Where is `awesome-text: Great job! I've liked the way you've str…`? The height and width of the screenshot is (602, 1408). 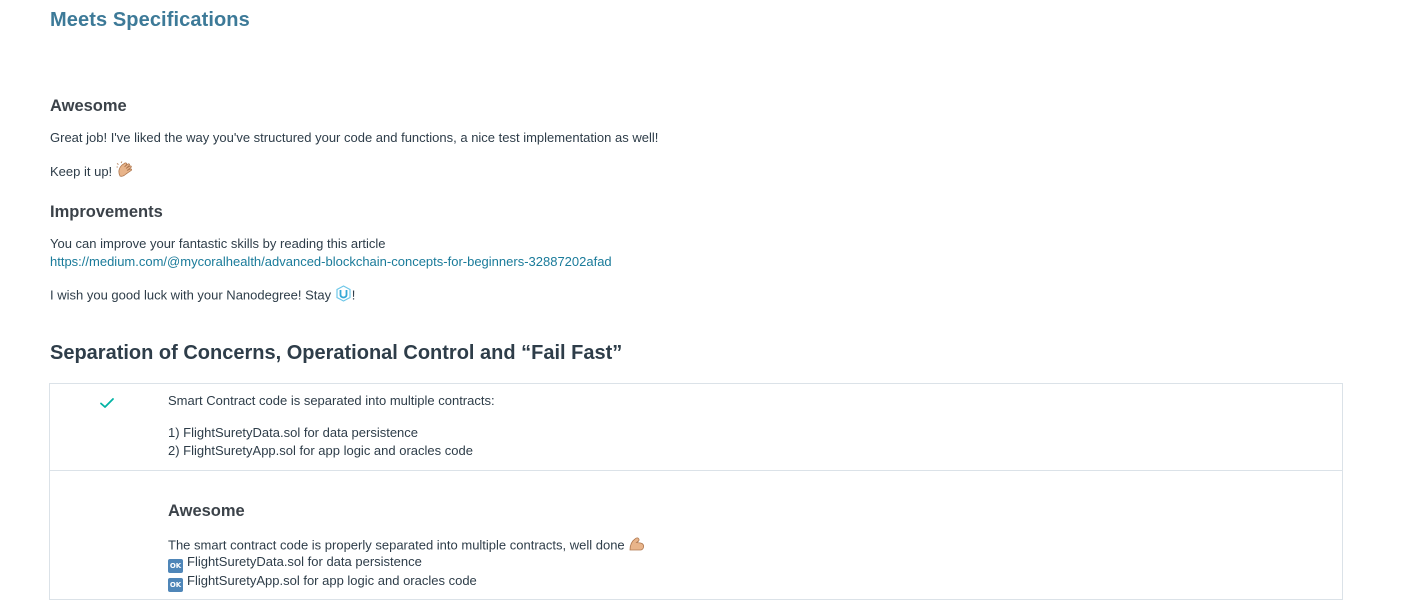 awesome-text: Great job! I've liked the way you've str… is located at coordinates (354, 137).